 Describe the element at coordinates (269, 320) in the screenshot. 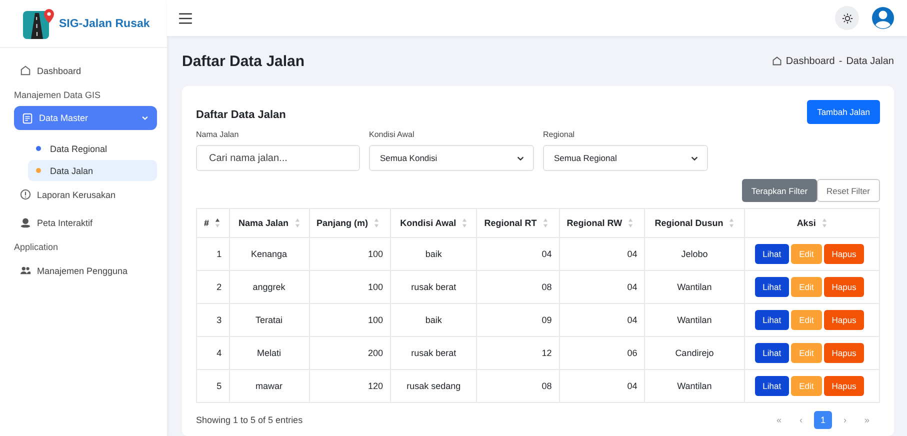

I see `table-cell: Teratai` at that location.